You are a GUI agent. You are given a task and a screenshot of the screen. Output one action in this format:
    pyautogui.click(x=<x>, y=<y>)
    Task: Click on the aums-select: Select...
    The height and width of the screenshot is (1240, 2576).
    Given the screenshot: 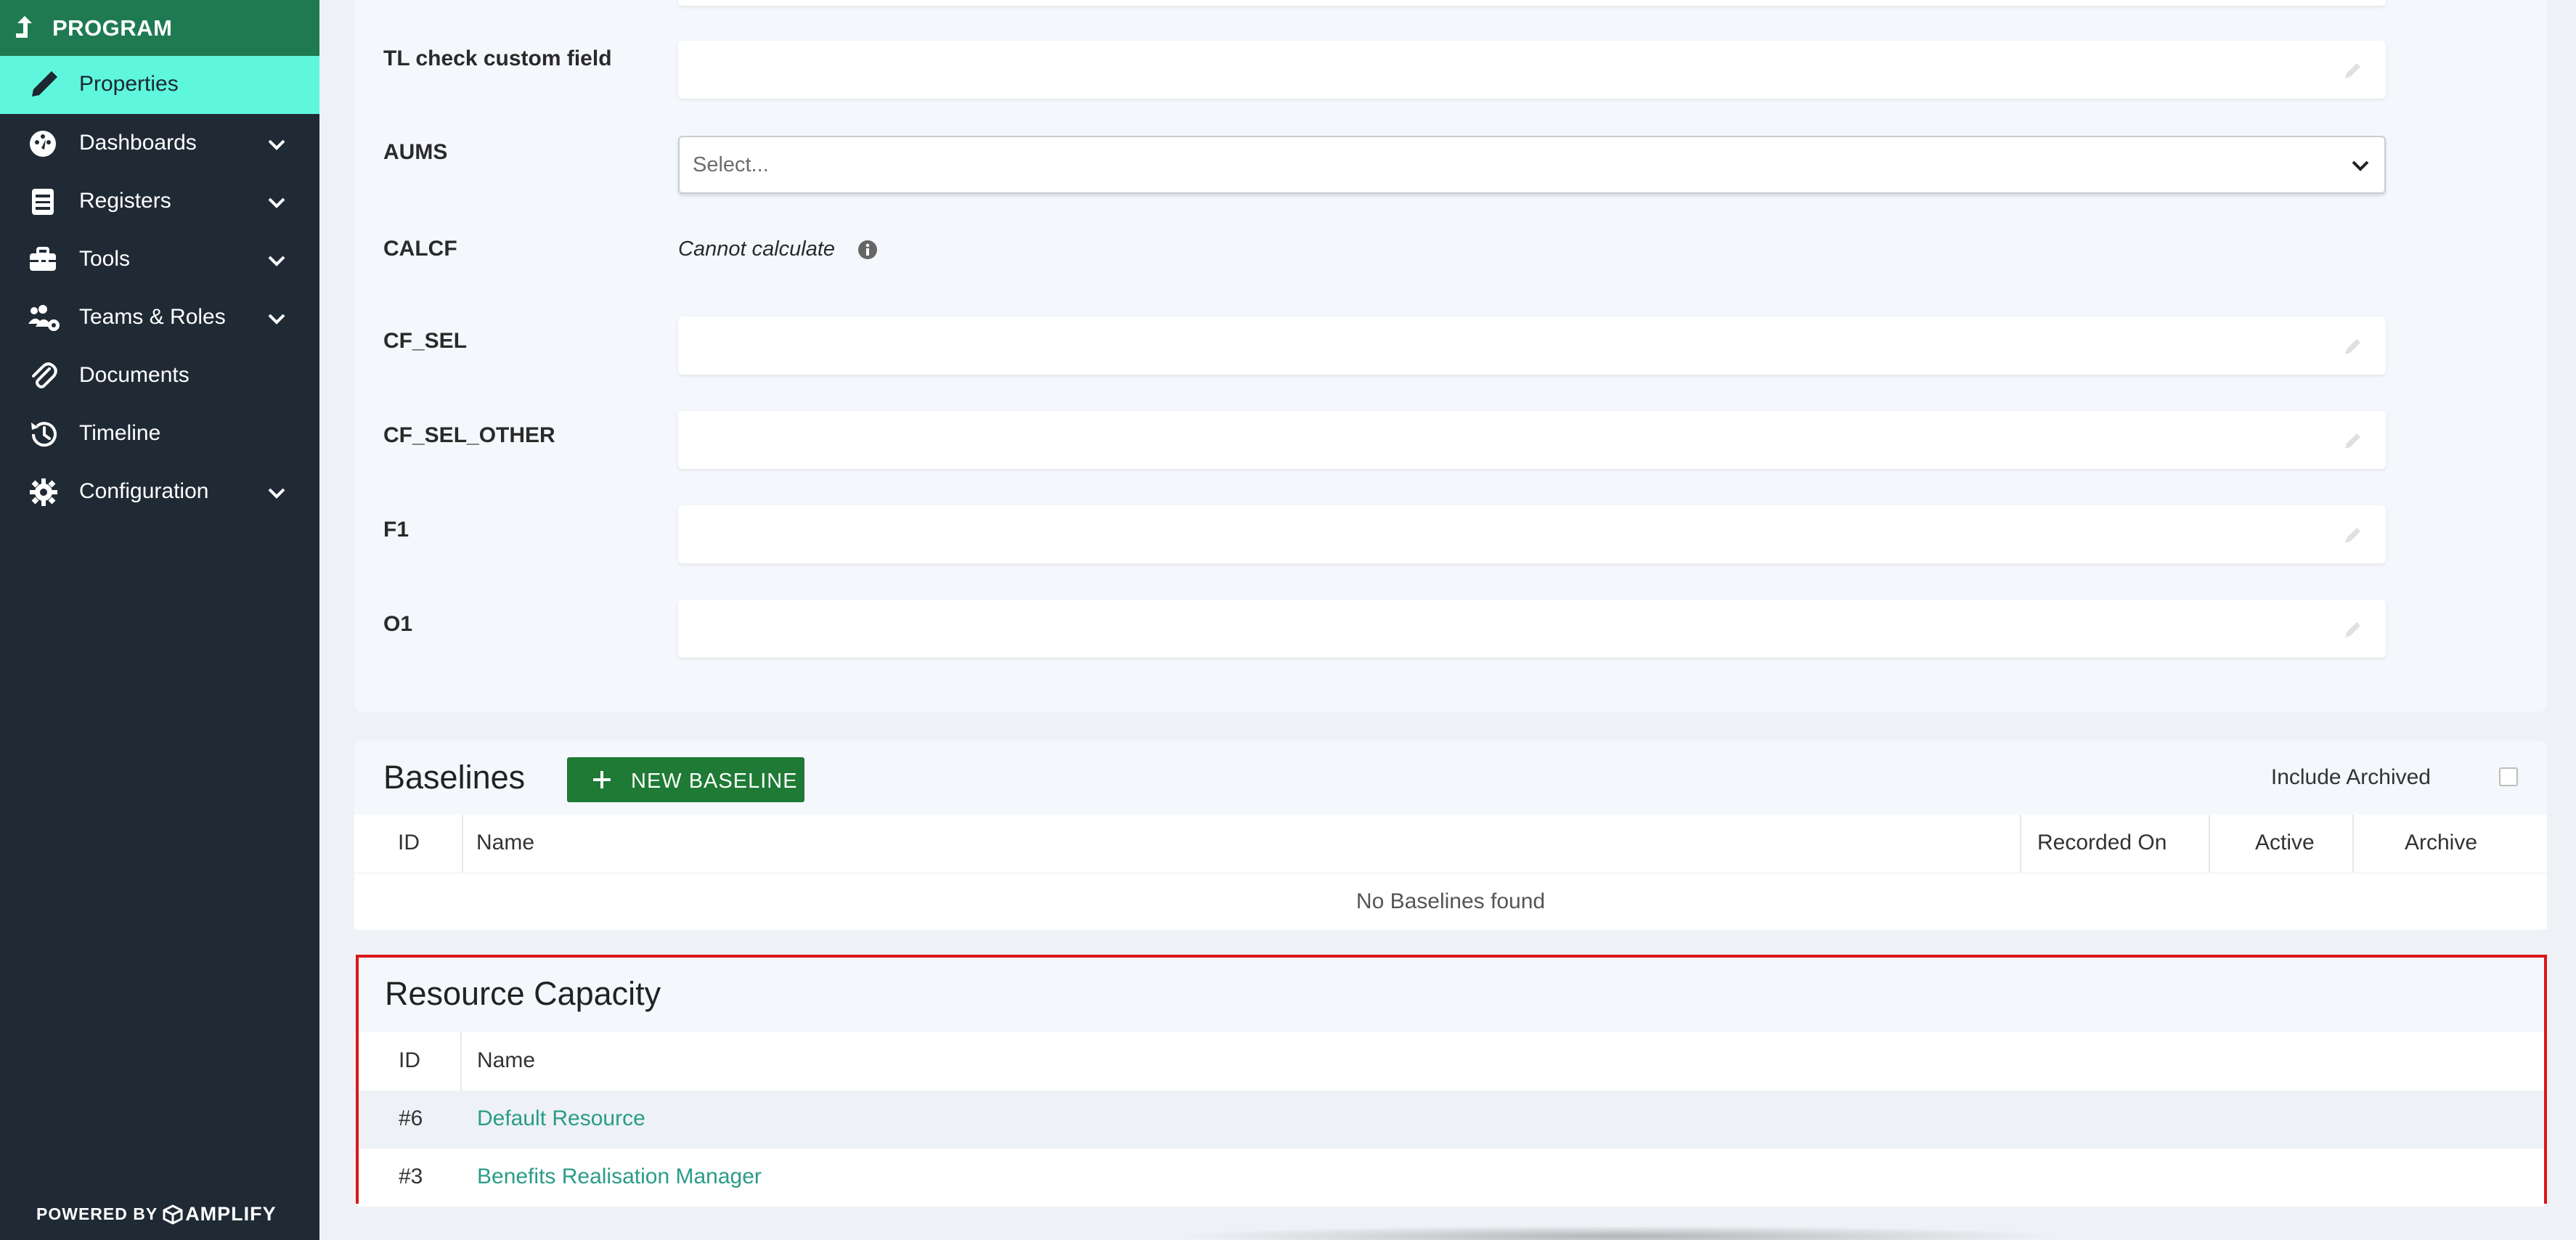 What is the action you would take?
    pyautogui.click(x=1532, y=165)
    